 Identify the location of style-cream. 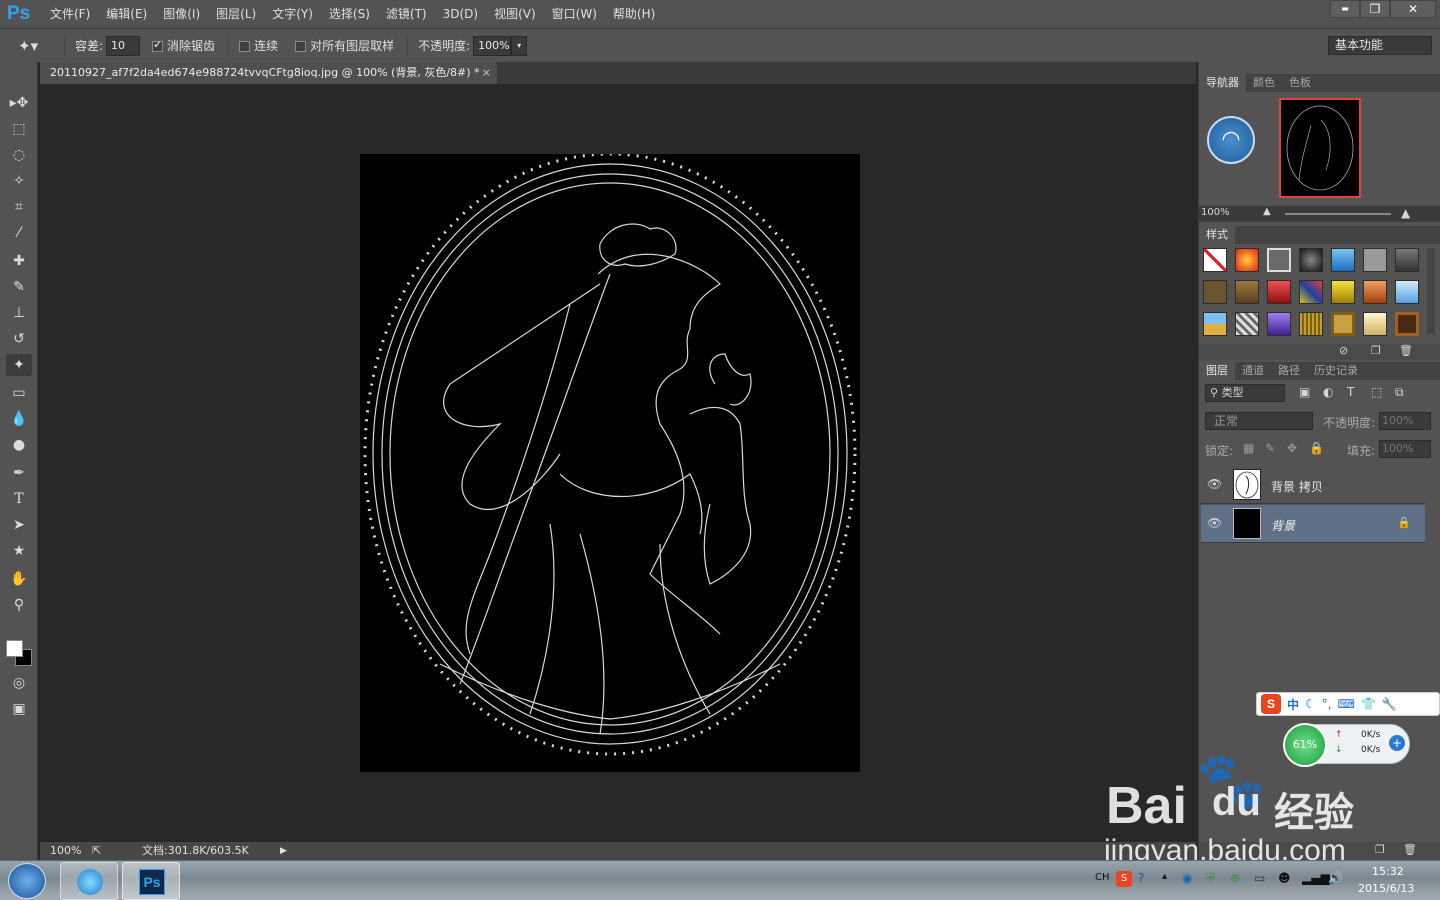
(1375, 324).